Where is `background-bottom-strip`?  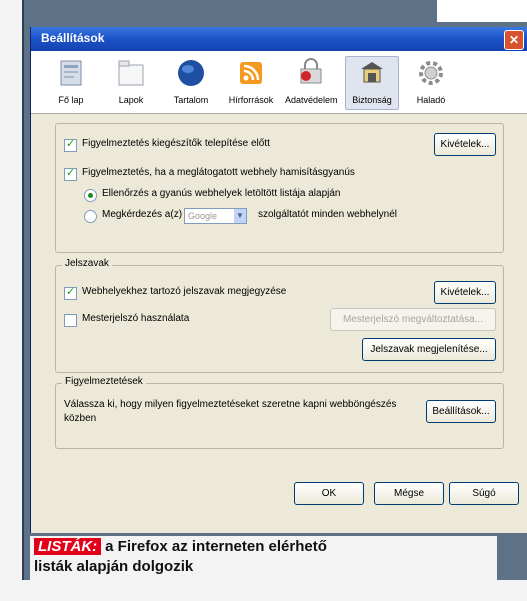
background-bottom-strip is located at coordinates (263, 590).